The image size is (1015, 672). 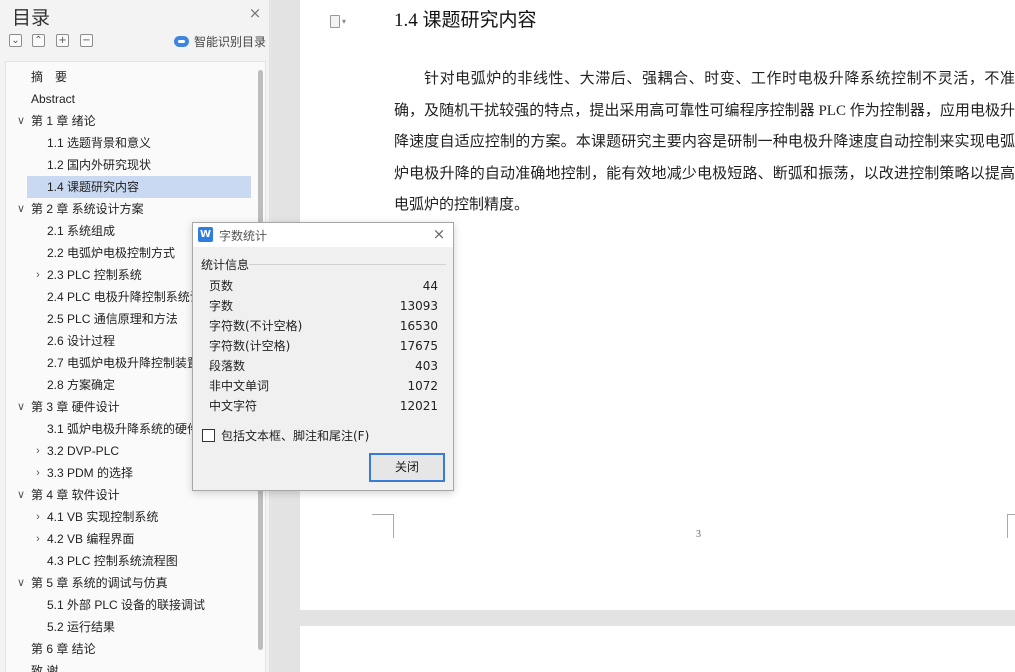 I want to click on toc-item-label: 5.1 外部 PLC 设备的联接调试, so click(x=126, y=605).